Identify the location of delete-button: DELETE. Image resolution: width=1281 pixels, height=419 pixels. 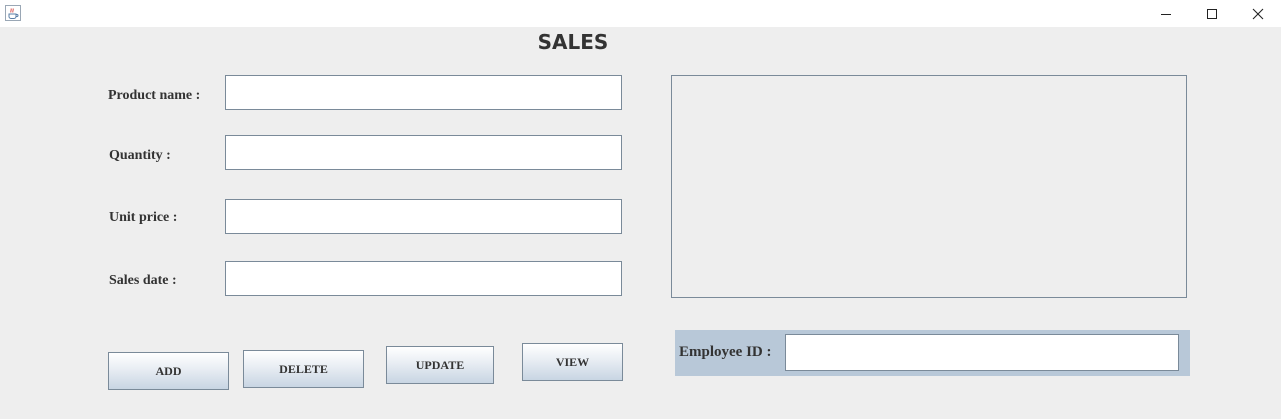
(303, 369).